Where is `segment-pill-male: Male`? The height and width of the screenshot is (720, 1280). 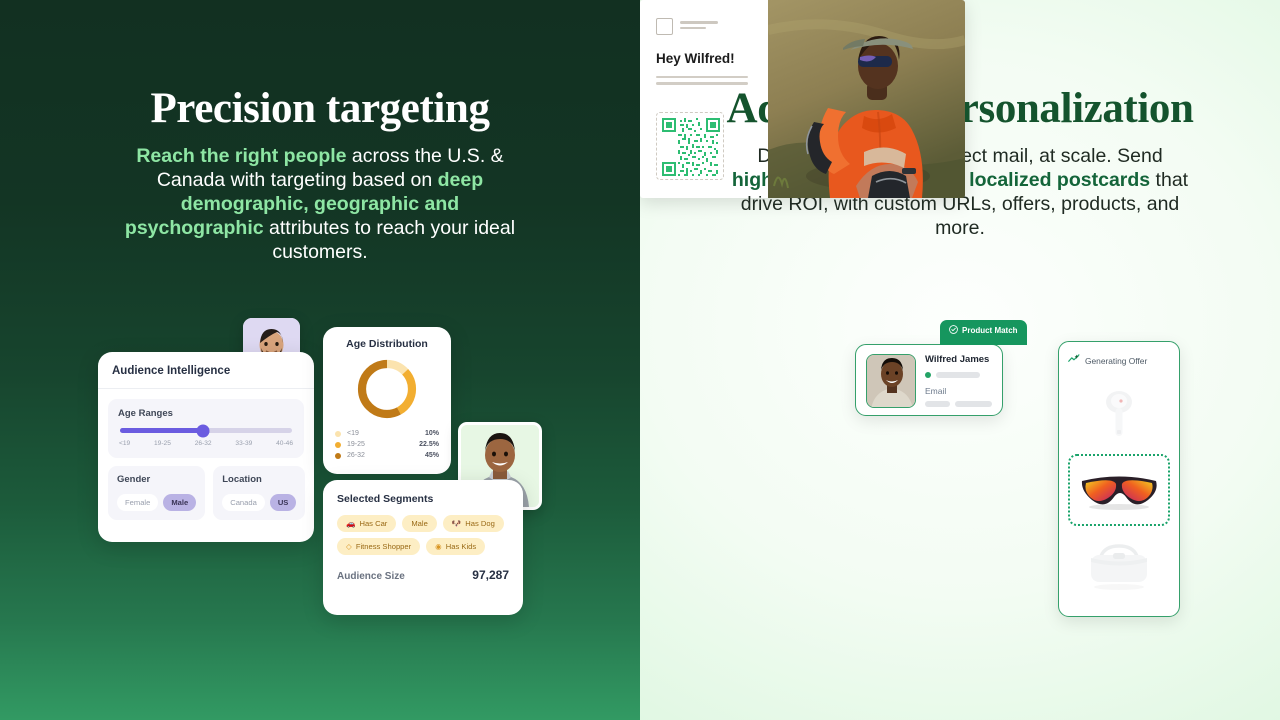
segment-pill-male: Male is located at coordinates (419, 523).